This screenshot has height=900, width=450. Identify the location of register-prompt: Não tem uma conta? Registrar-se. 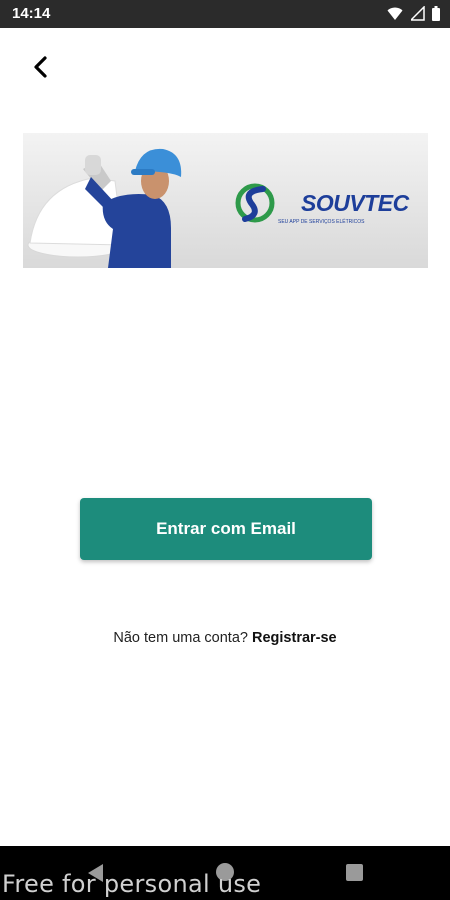
(225, 638).